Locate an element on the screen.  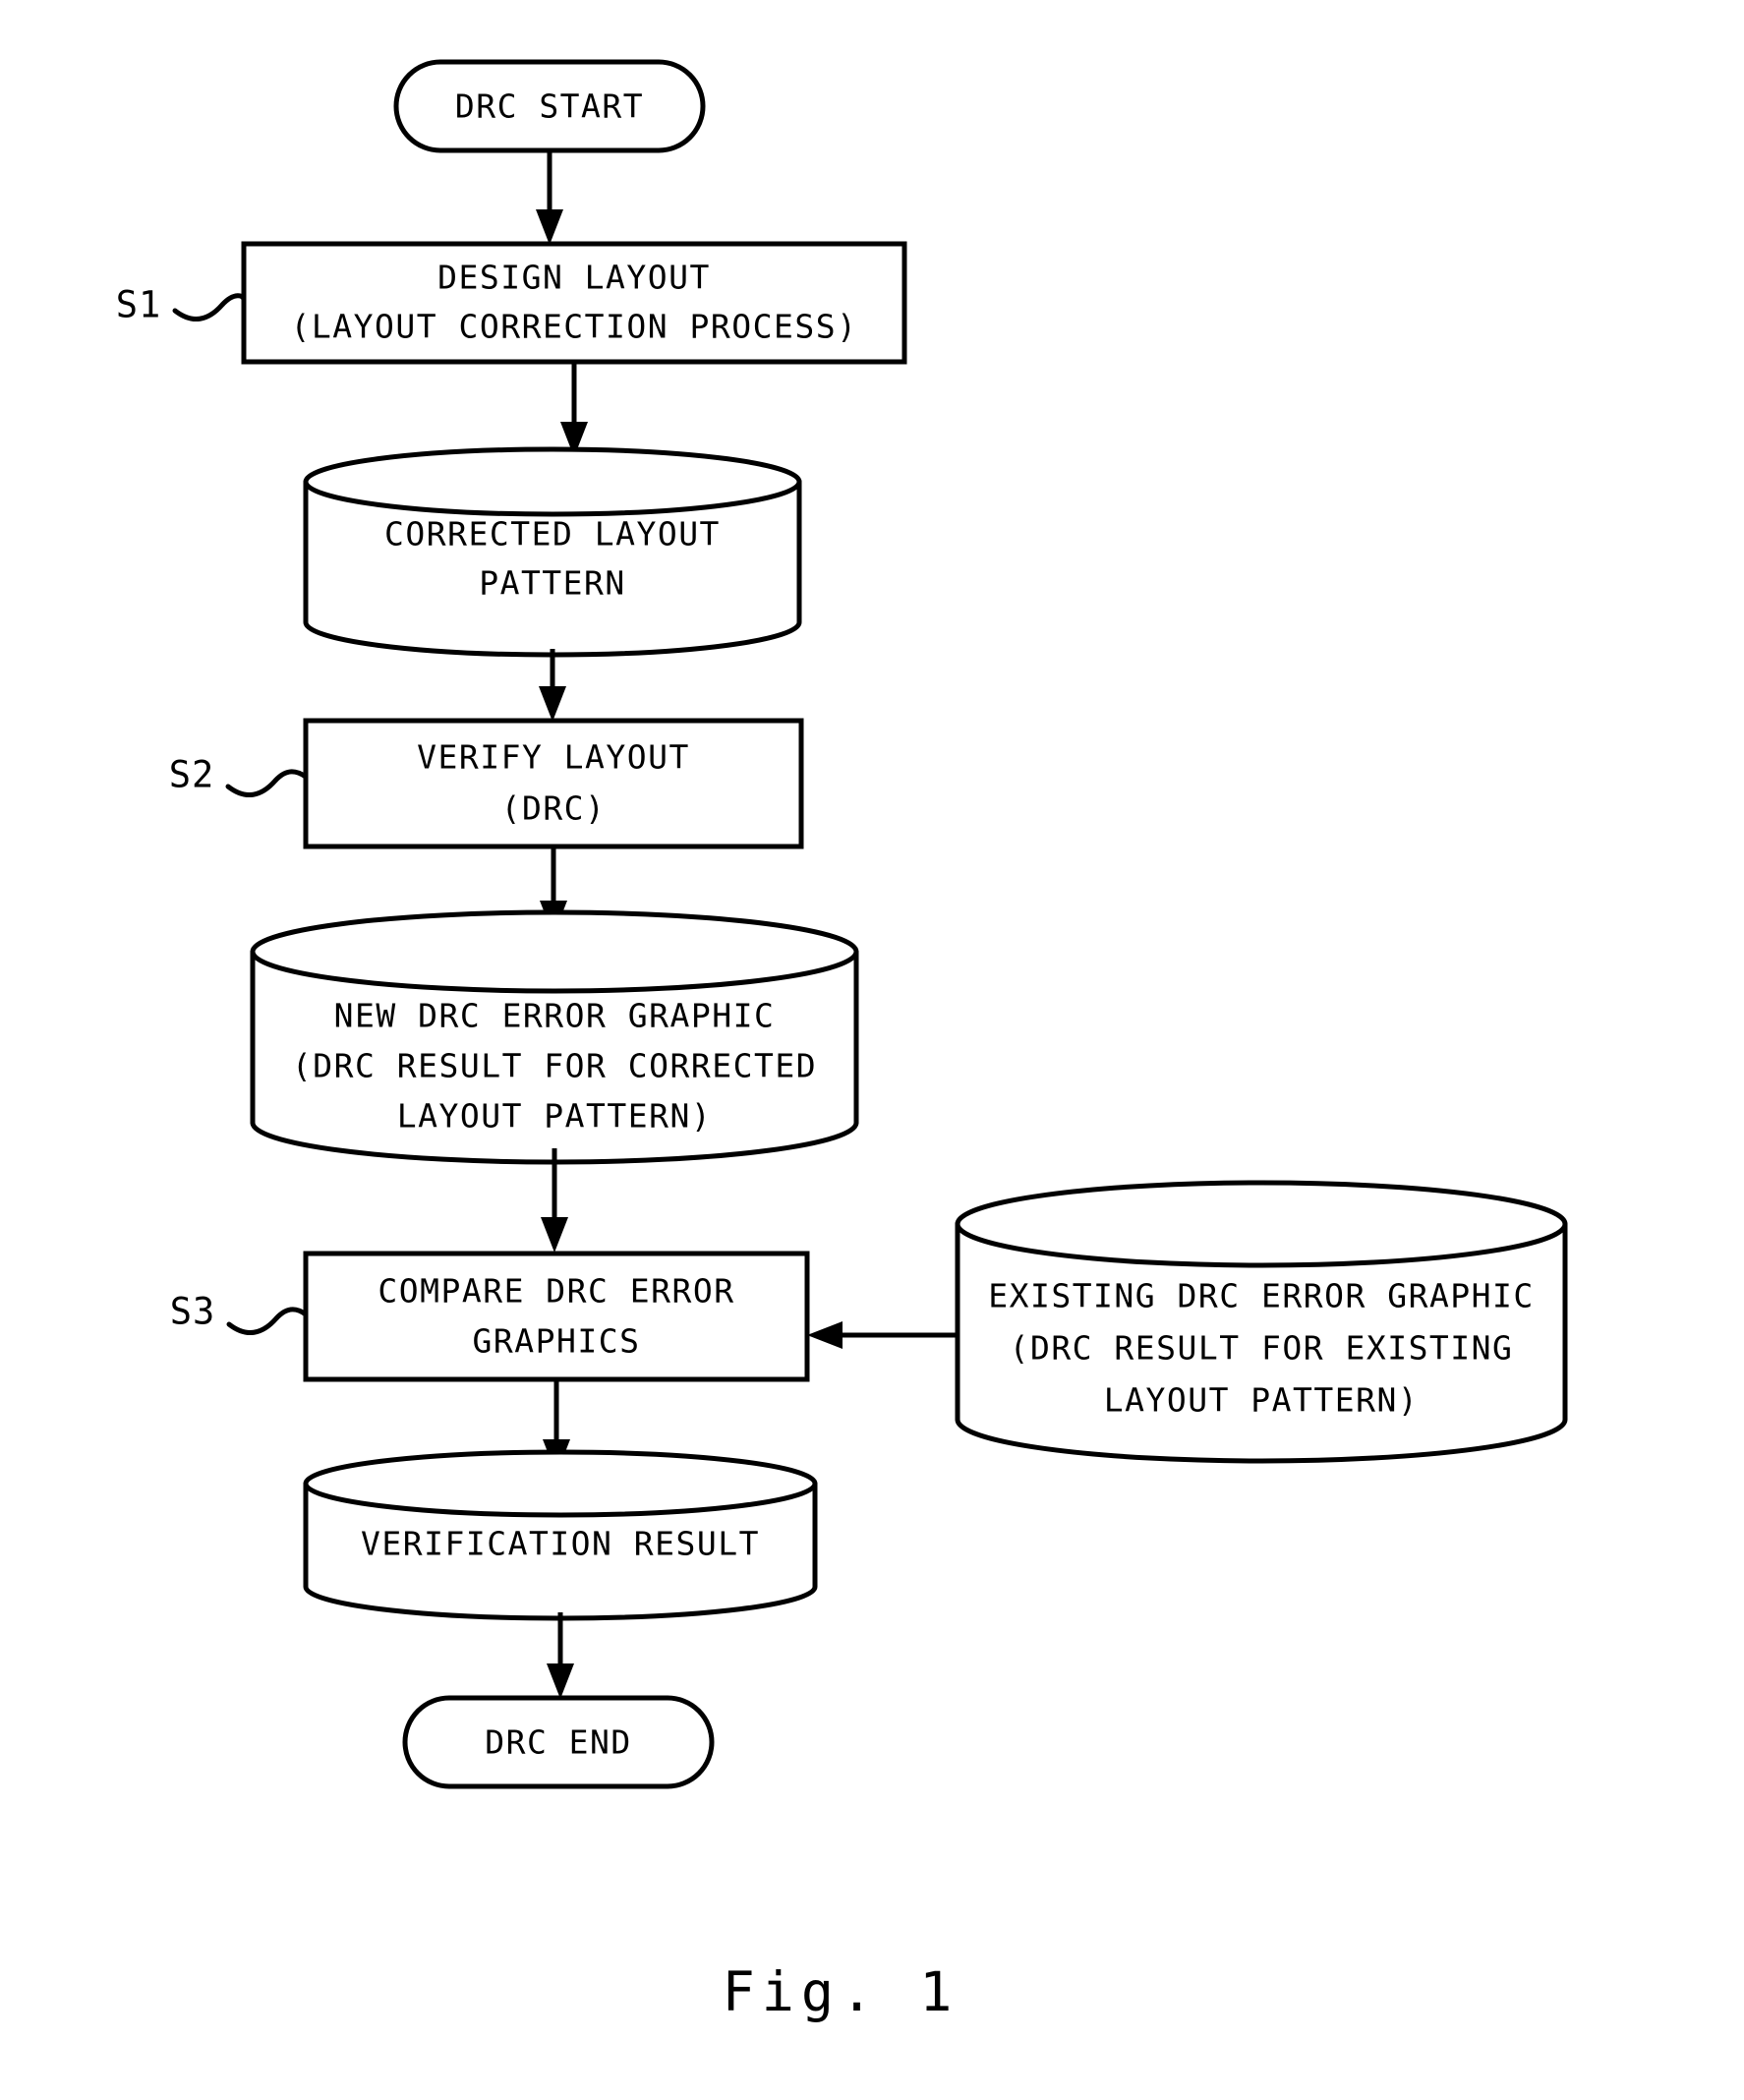
existing-drc-error-line1: EXISTING DRC ERROR GRAPHIC is located at coordinates (1261, 1296).